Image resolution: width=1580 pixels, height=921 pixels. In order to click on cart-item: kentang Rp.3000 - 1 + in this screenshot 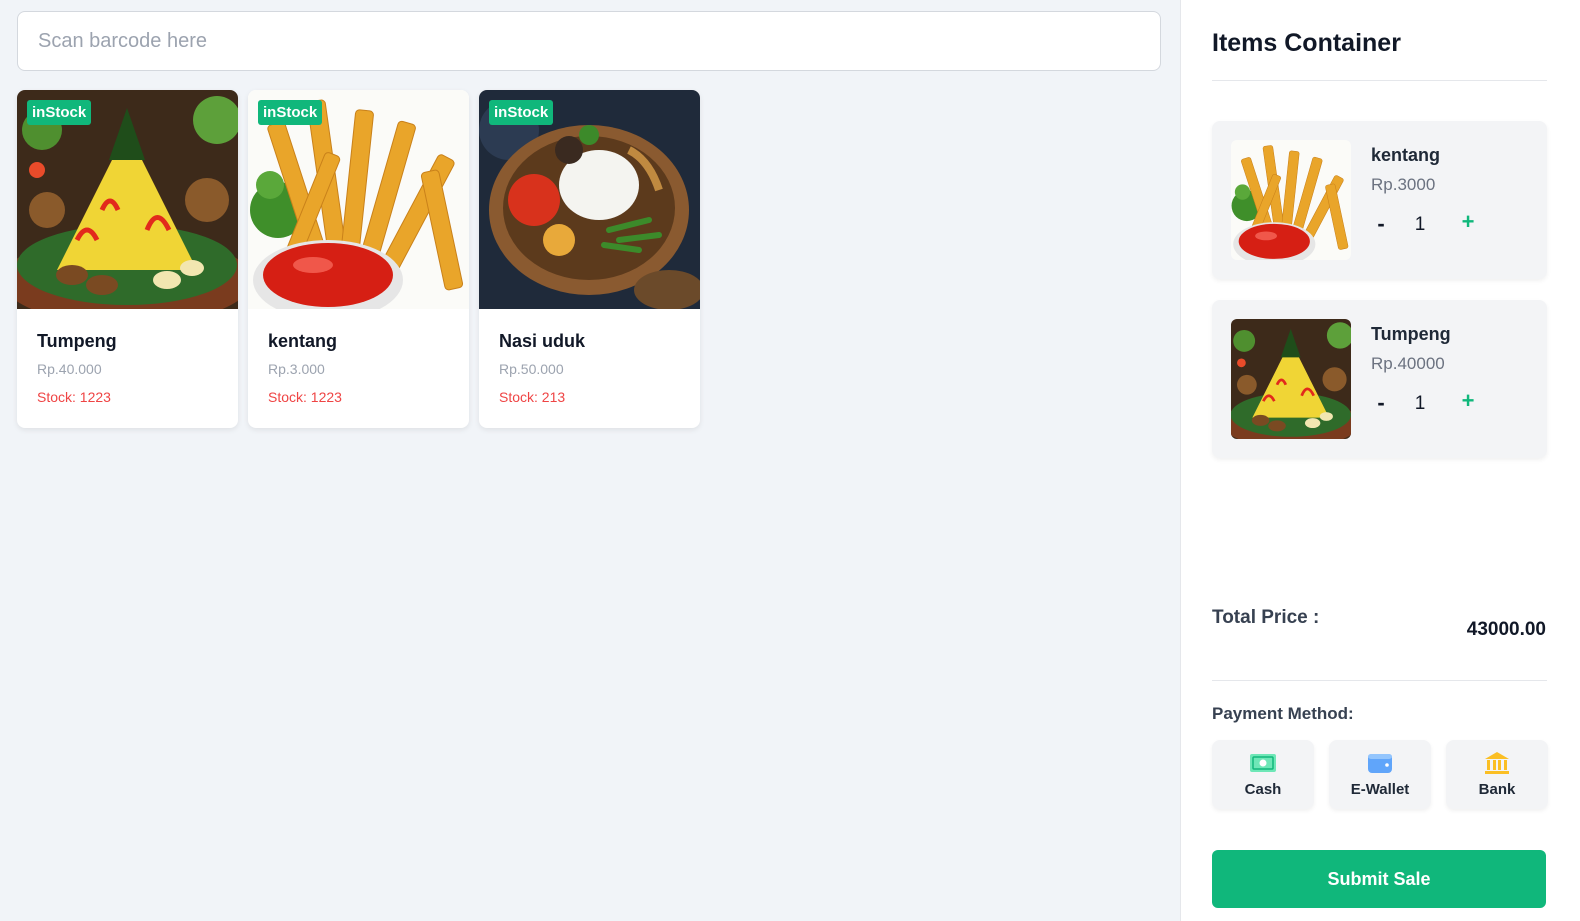, I will do `click(1379, 200)`.